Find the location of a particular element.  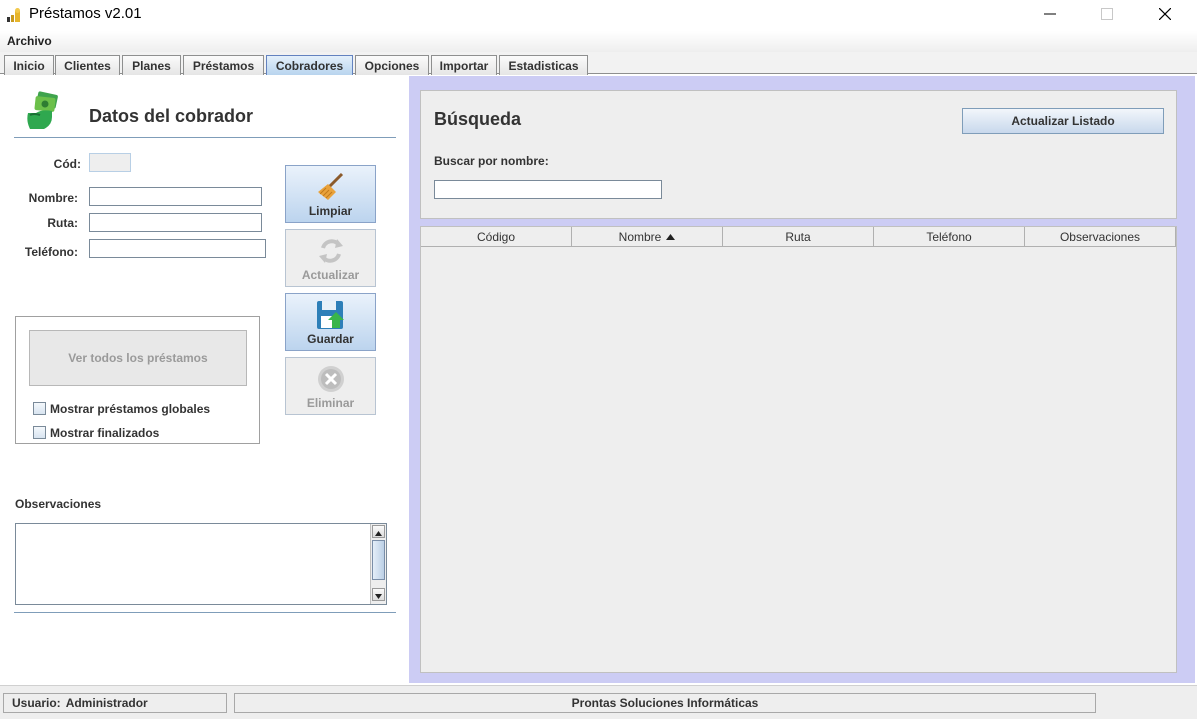

search-title: Búsqueda is located at coordinates (478, 119).